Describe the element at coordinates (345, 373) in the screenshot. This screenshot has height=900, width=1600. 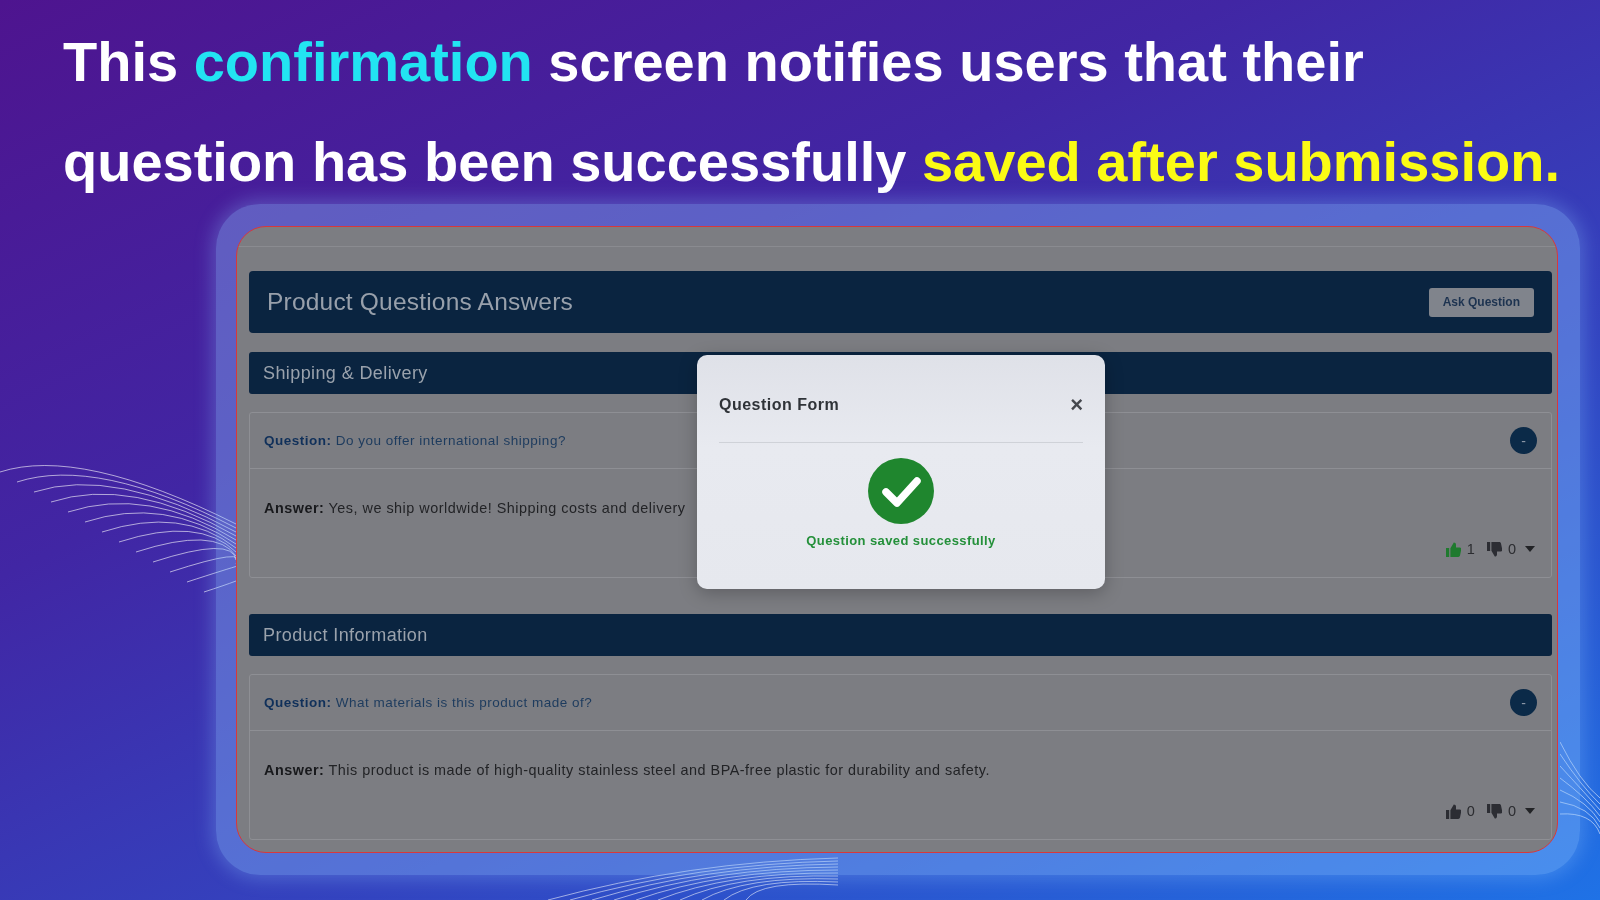
I see `section-title: Shipping & Delivery` at that location.